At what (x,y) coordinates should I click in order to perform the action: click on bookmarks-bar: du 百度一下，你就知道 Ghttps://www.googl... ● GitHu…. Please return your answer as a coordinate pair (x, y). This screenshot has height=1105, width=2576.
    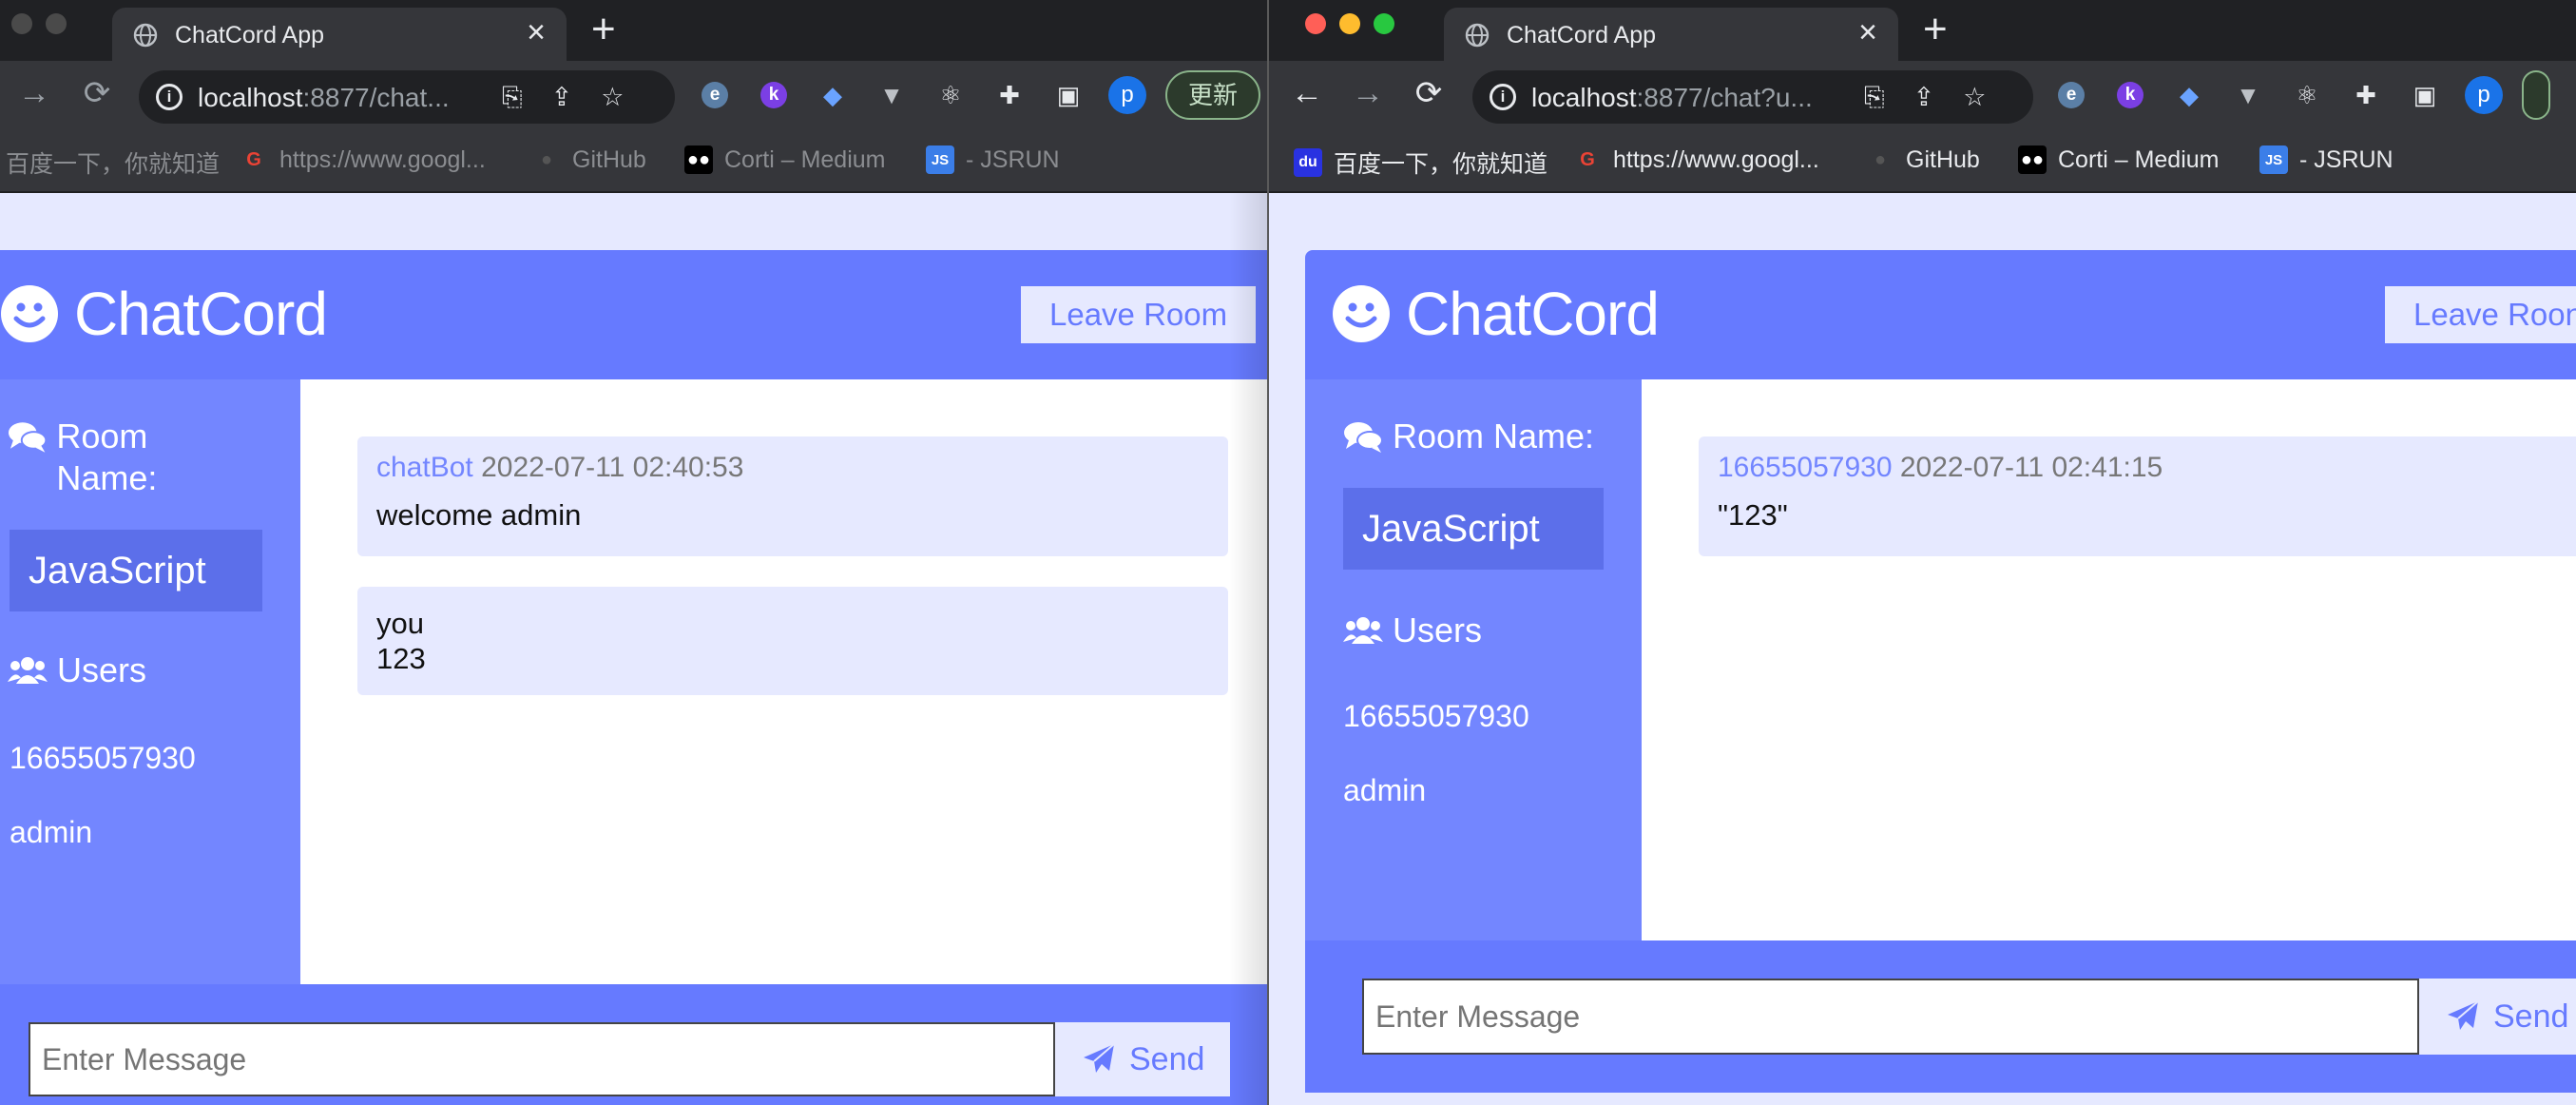
    Looking at the image, I should click on (1922, 162).